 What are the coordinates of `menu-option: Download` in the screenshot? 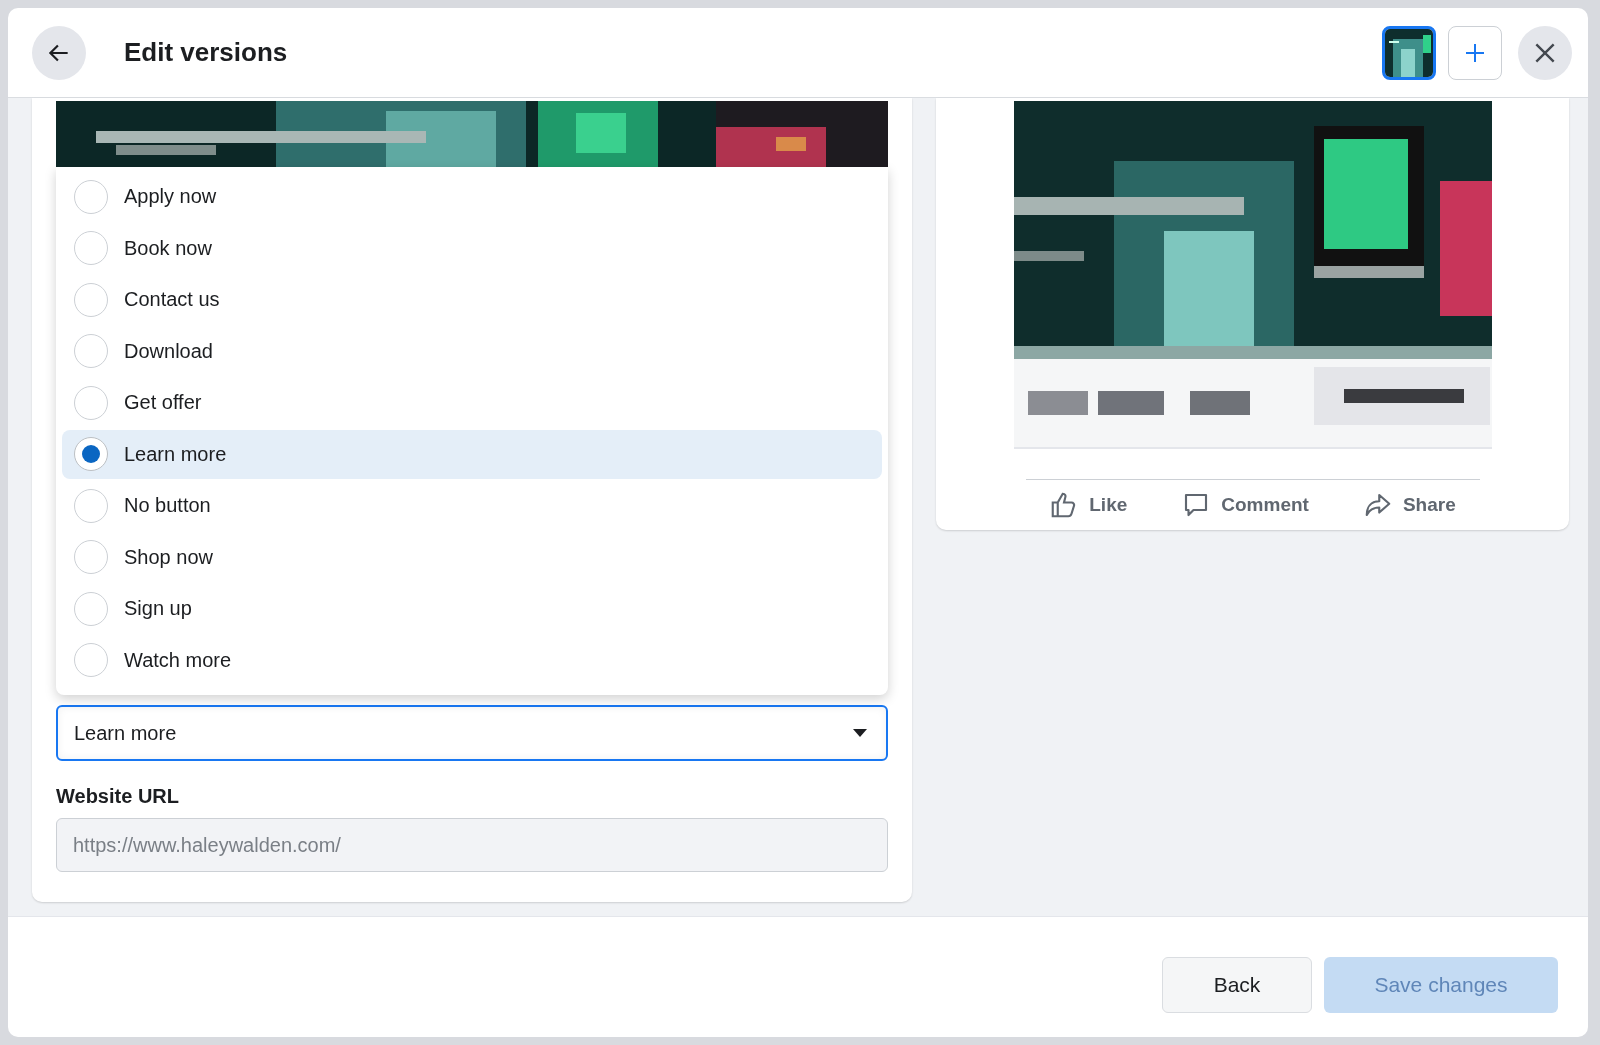 It's located at (472, 351).